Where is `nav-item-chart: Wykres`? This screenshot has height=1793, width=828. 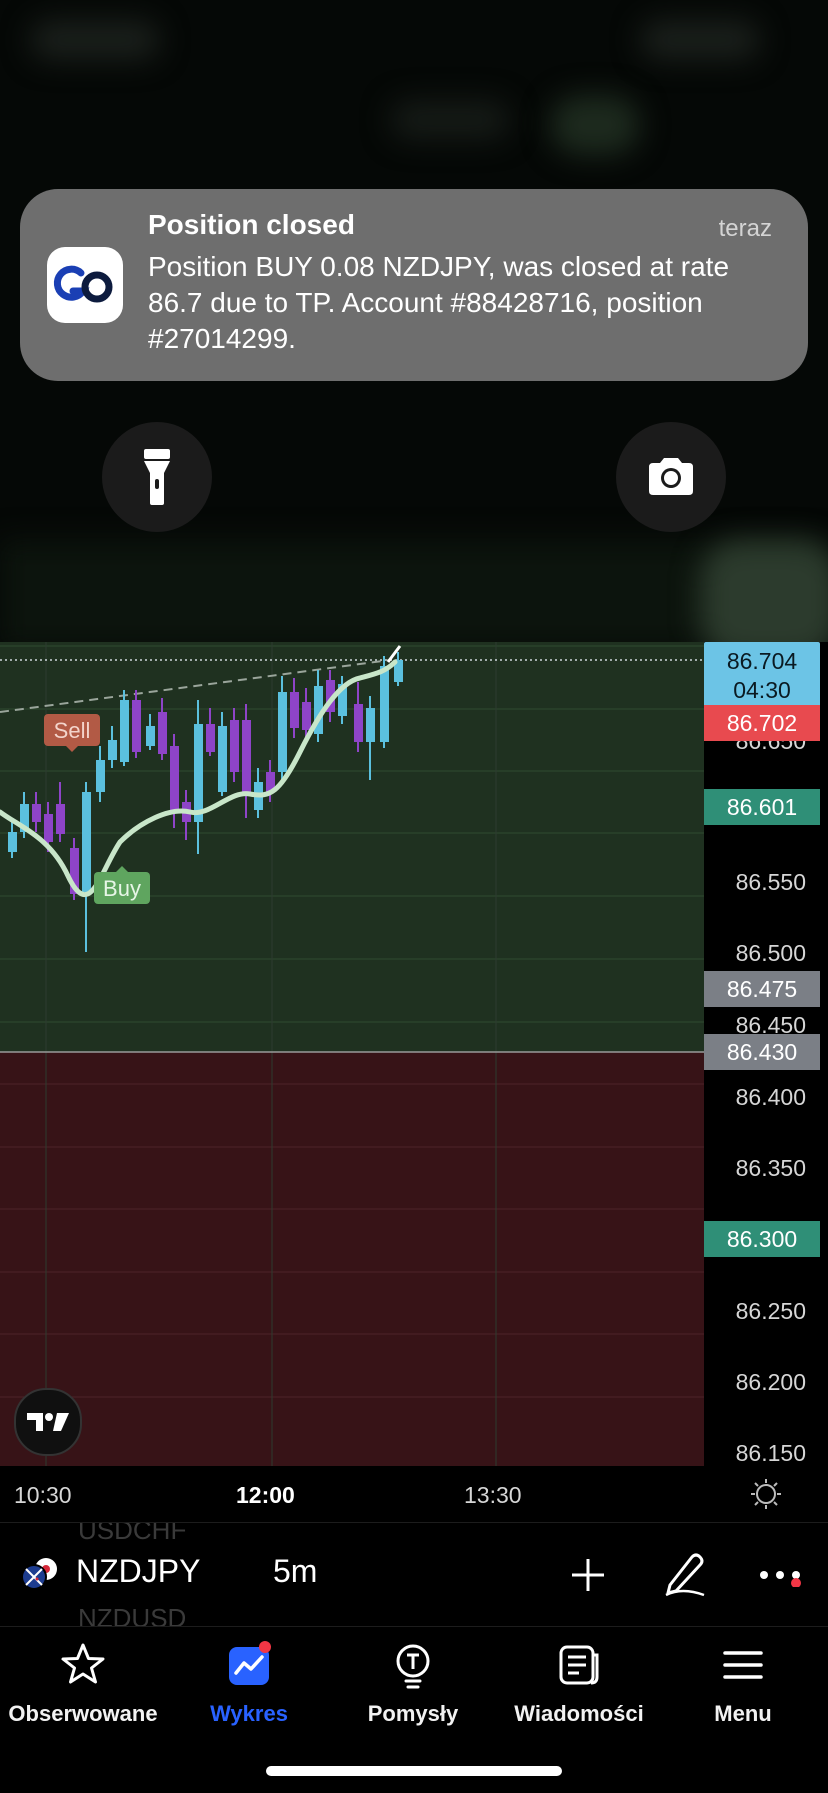
nav-item-chart: Wykres is located at coordinates (249, 1682).